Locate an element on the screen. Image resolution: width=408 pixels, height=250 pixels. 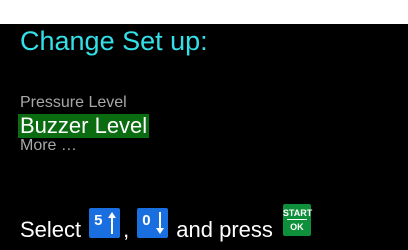
down-key-button: 0 is located at coordinates (153, 223).